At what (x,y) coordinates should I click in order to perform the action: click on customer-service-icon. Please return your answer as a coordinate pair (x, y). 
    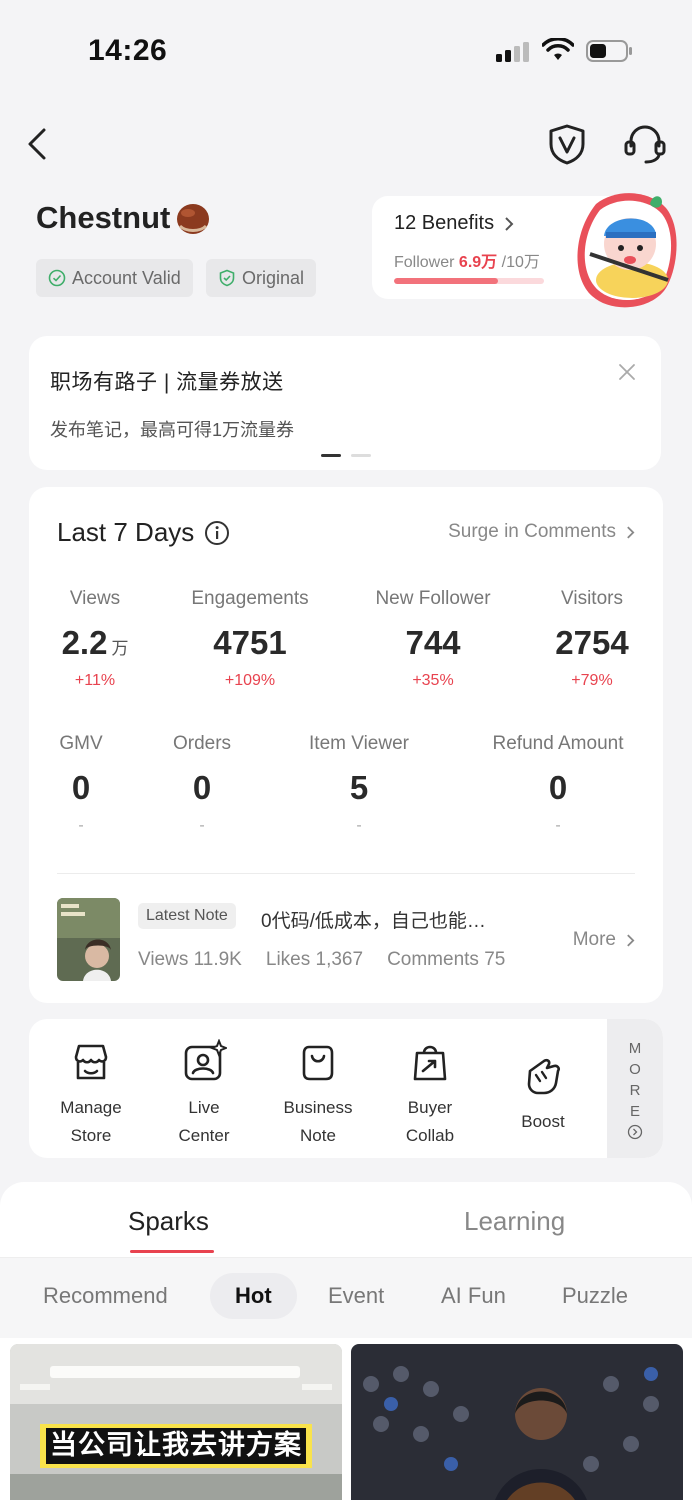
    Looking at the image, I should click on (645, 144).